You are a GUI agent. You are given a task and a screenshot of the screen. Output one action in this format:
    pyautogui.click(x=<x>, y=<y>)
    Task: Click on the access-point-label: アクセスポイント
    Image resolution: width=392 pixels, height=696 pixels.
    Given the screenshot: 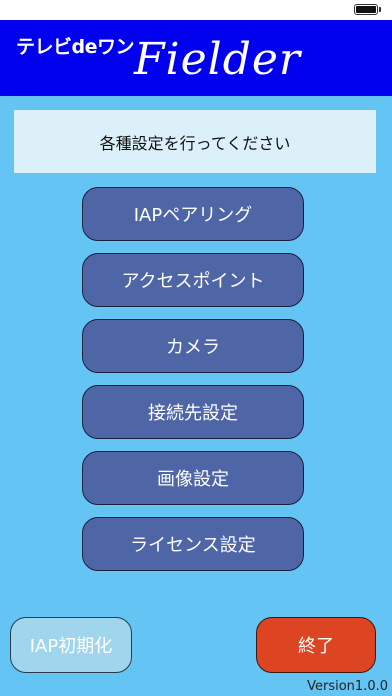 What is the action you would take?
    pyautogui.click(x=193, y=281)
    